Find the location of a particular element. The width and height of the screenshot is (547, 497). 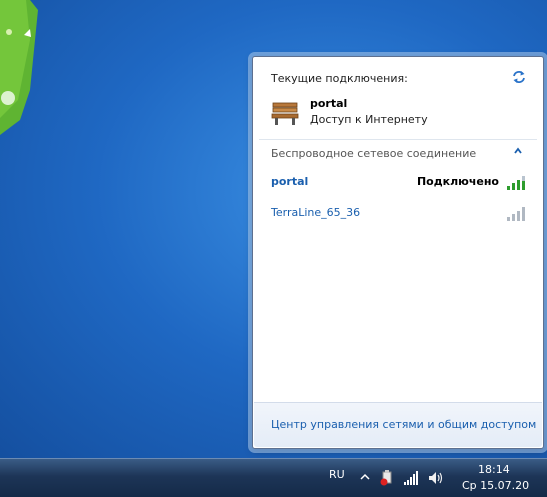

wireless-section-header: Беспроводное сетевое соединение is located at coordinates (374, 153).